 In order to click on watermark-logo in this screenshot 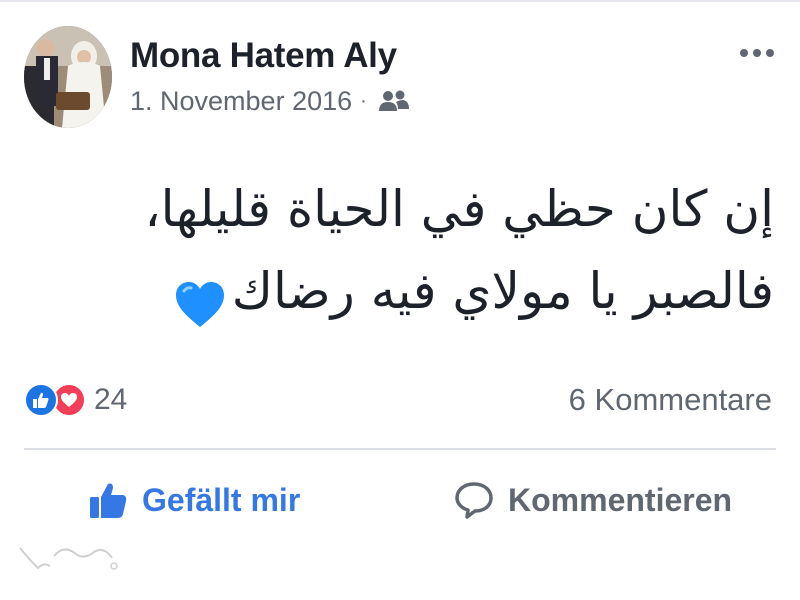, I will do `click(74, 560)`.